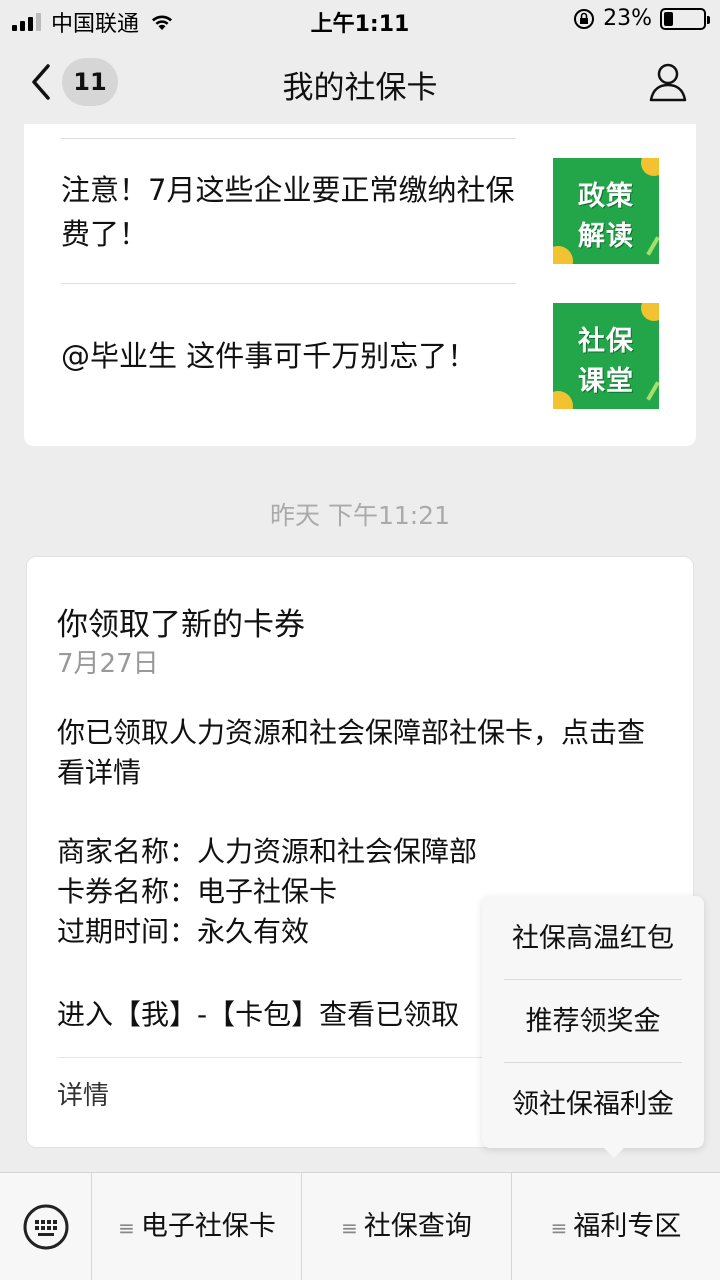 The image size is (720, 1280). I want to click on expire-row: 过期时间：永久有效, so click(183, 932).